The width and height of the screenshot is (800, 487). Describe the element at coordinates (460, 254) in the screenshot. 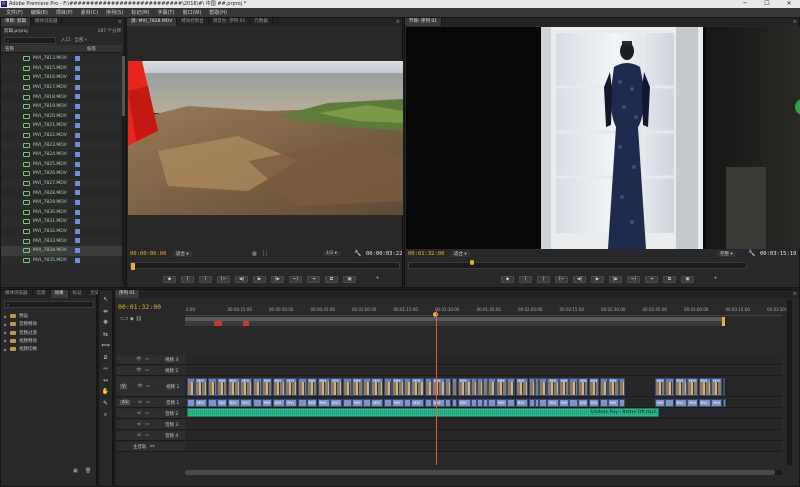

I see `program-fit-dropdown: 适合 ▾` at that location.